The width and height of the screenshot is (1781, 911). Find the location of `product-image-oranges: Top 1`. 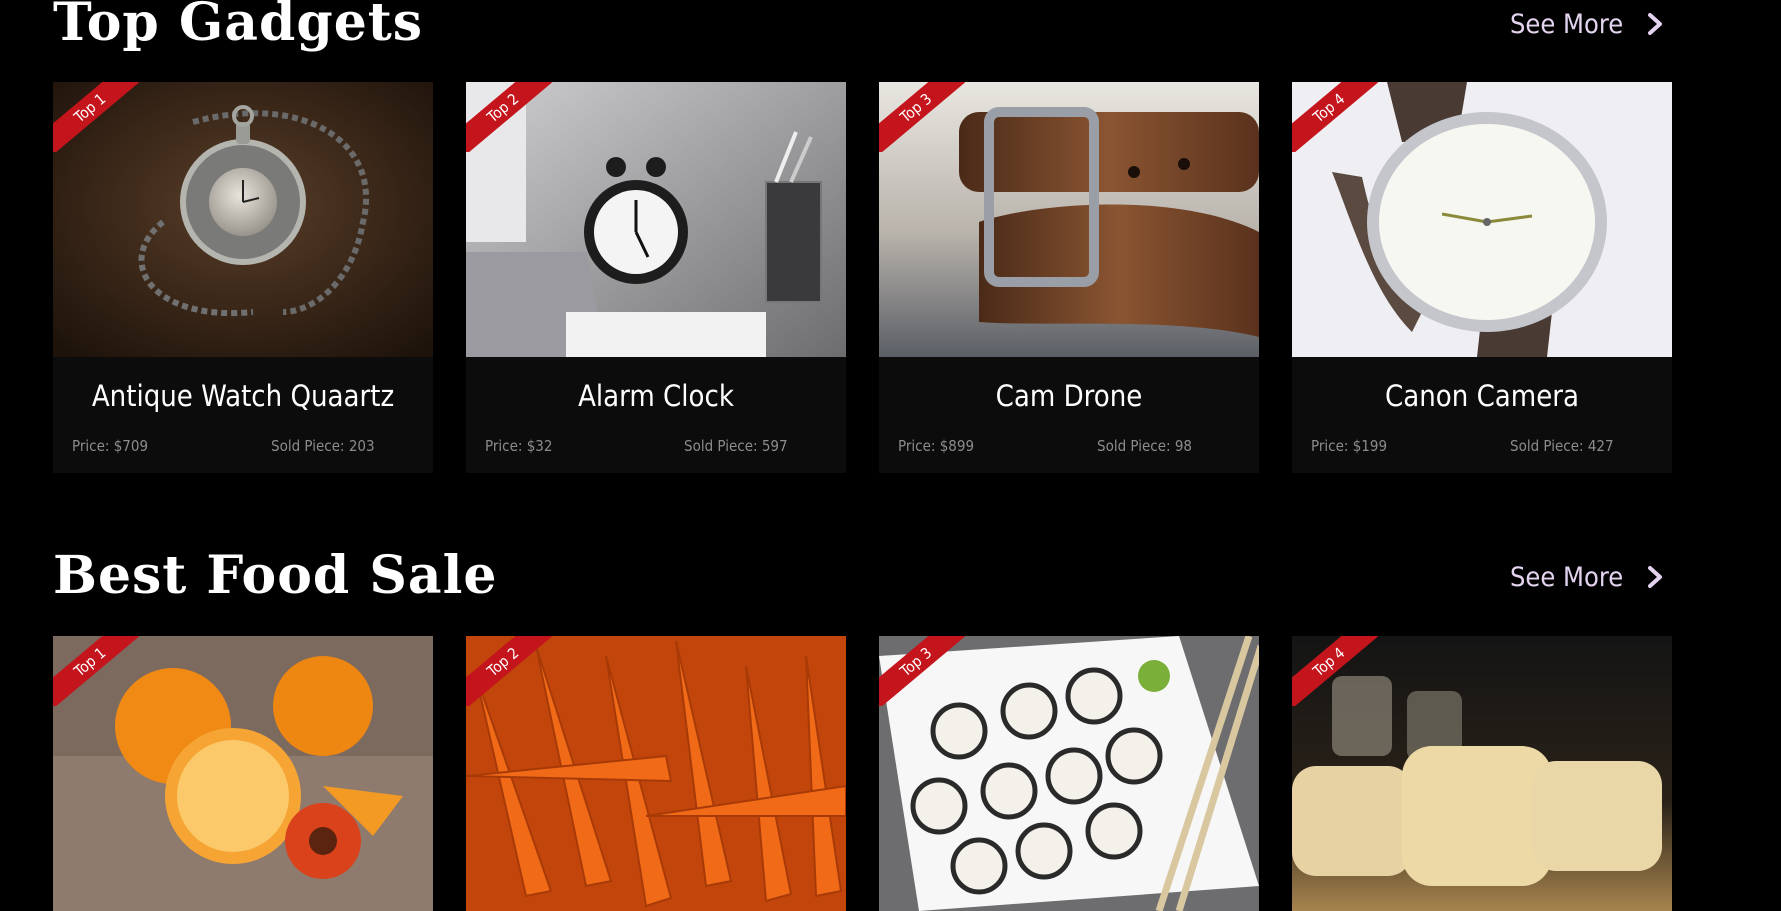

product-image-oranges: Top 1 is located at coordinates (243, 773).